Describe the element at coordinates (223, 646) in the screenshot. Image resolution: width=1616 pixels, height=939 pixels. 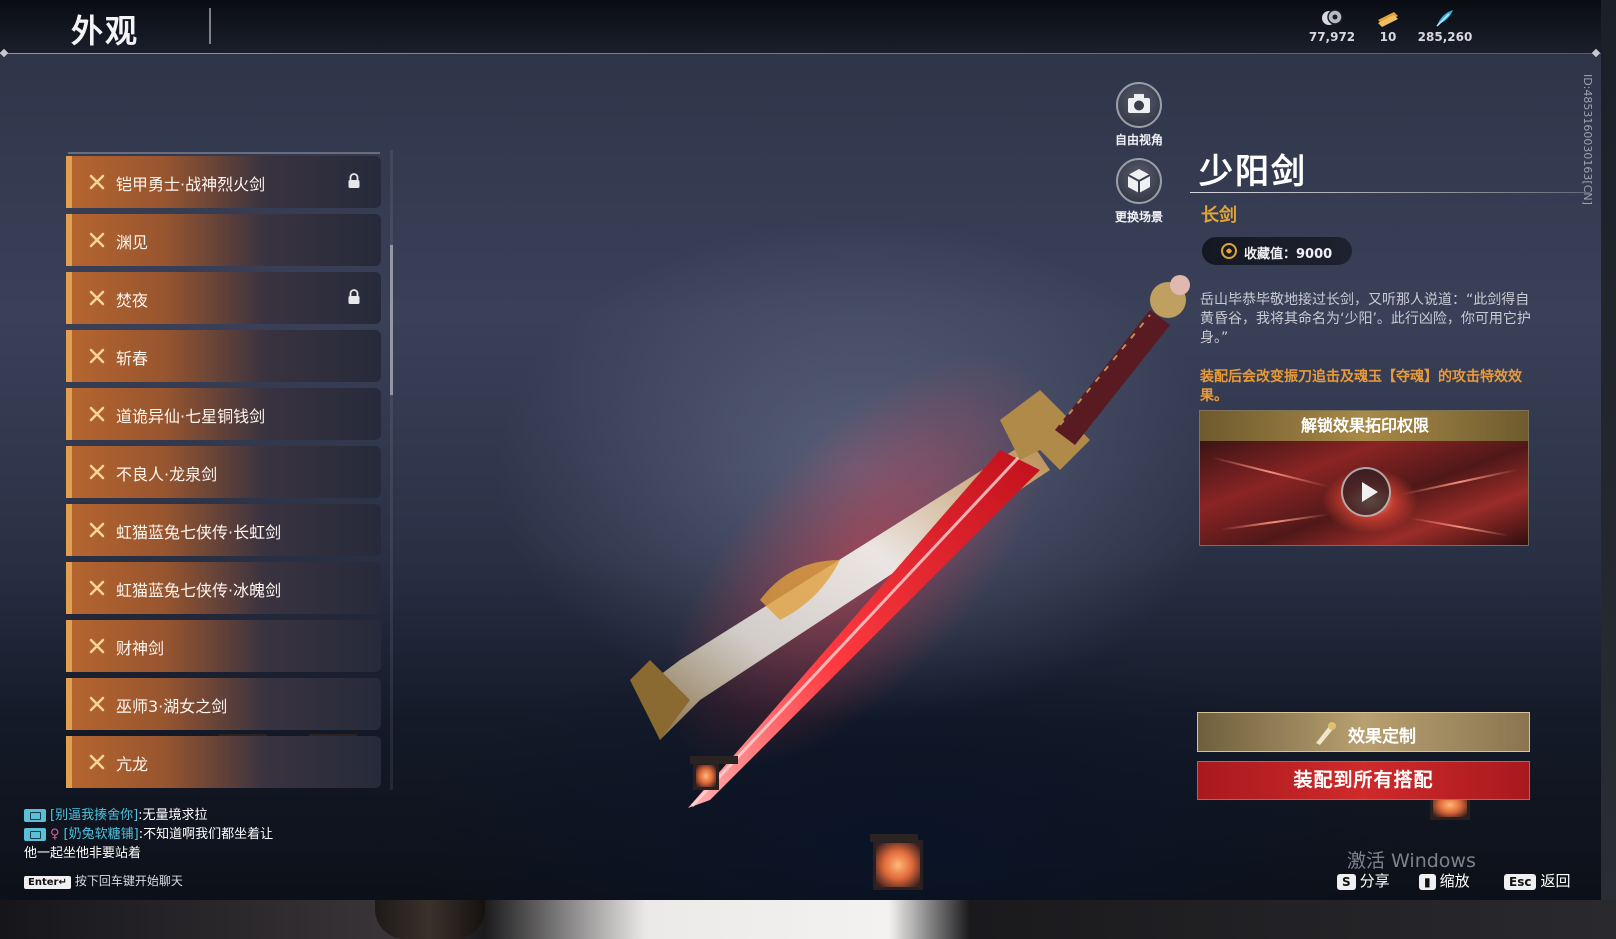
I see `list-item: 财神剑` at that location.